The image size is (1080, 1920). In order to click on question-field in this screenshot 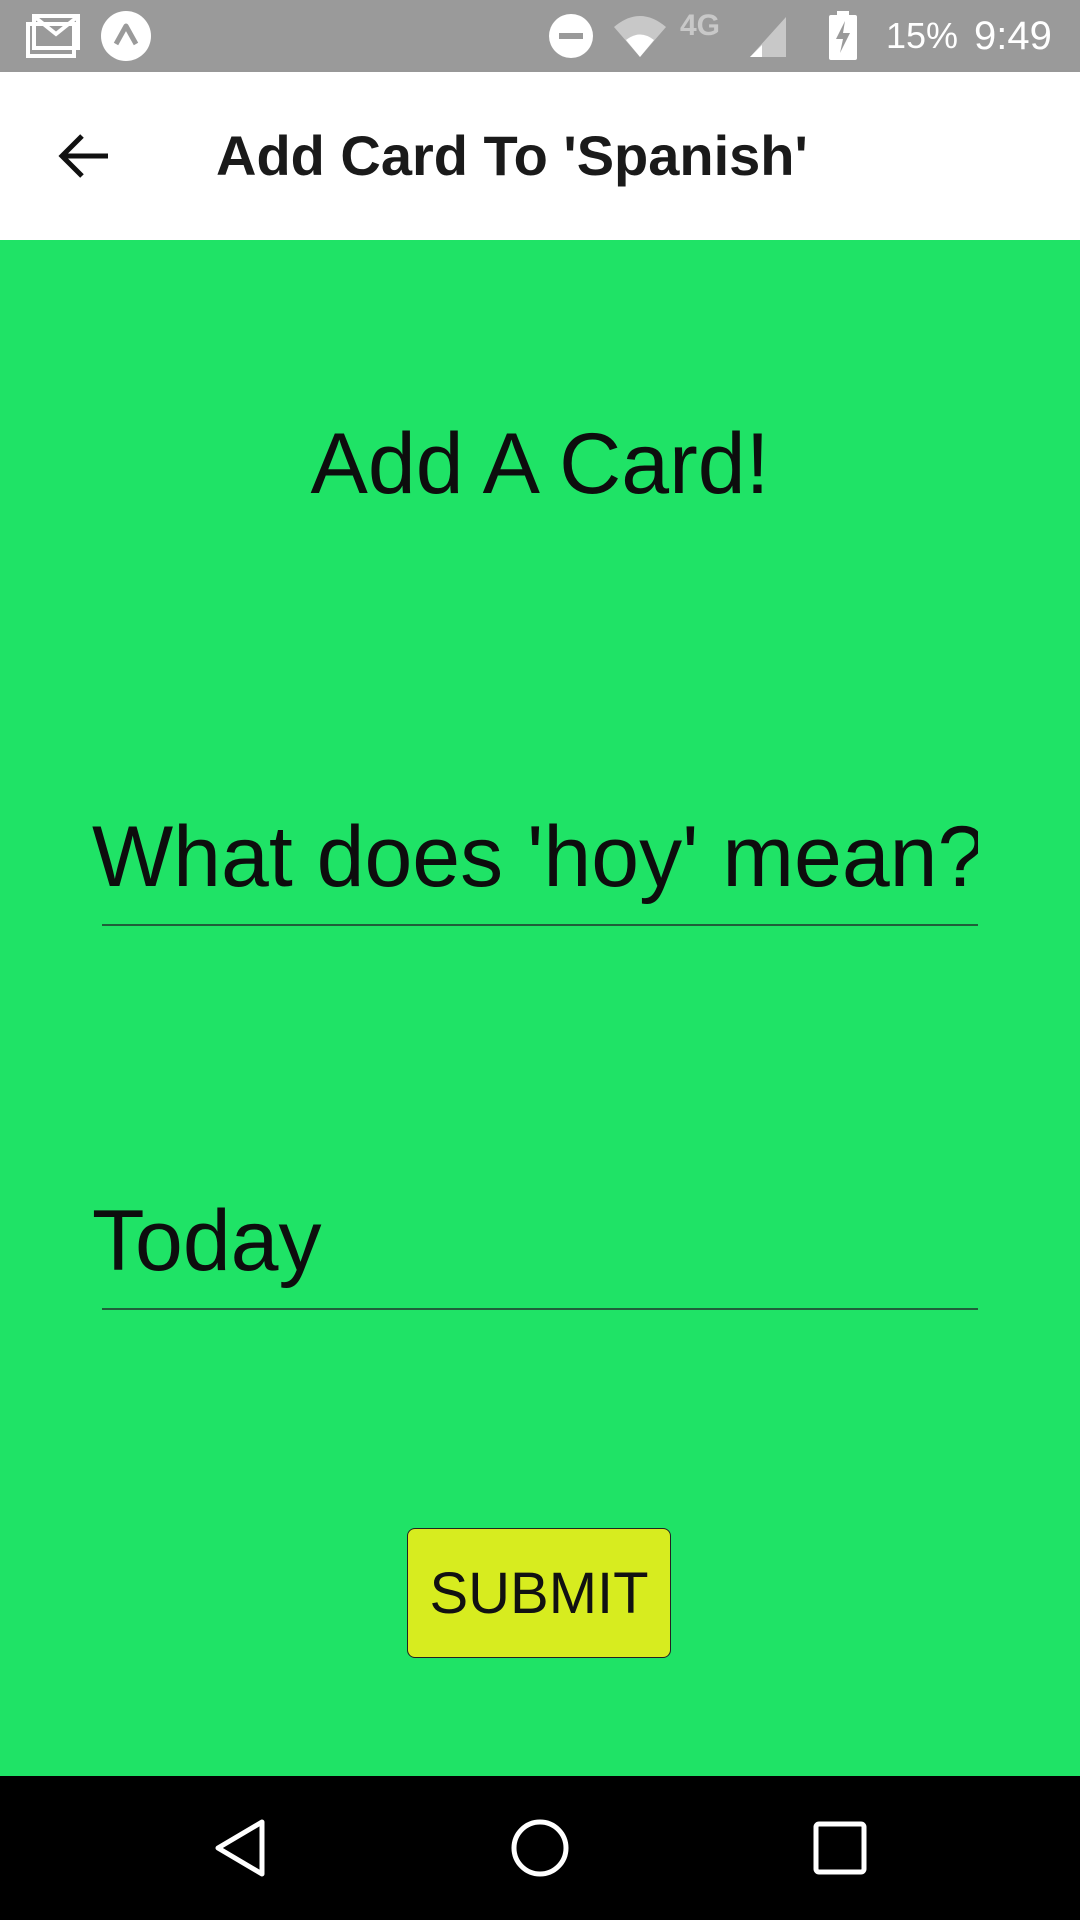, I will do `click(535, 853)`.